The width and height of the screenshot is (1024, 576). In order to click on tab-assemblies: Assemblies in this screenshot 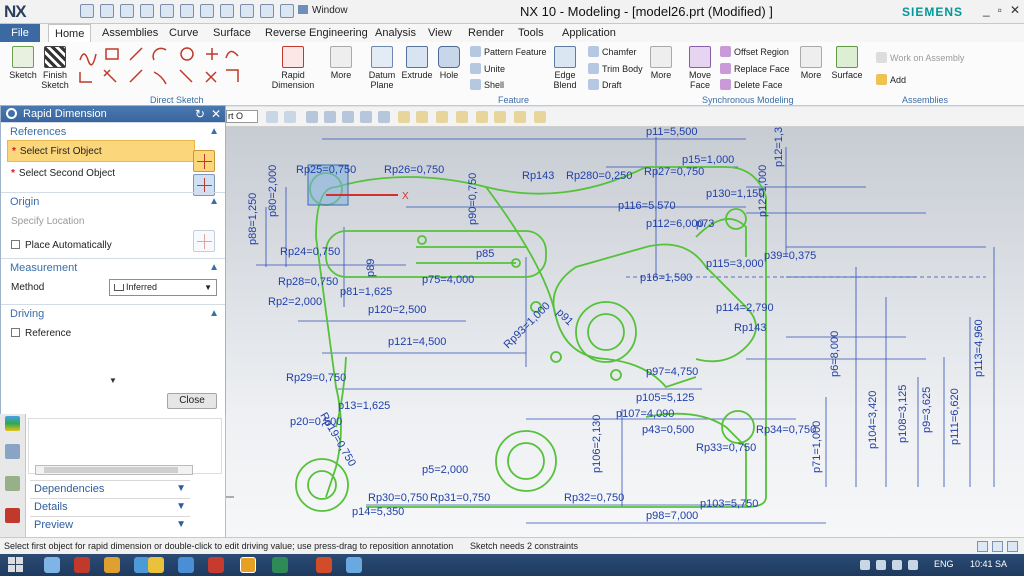, I will do `click(130, 33)`.